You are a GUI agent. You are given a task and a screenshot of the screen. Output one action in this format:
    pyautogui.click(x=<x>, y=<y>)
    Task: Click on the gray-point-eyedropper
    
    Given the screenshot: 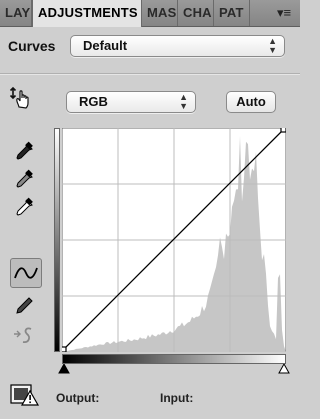 What is the action you would take?
    pyautogui.click(x=24, y=180)
    